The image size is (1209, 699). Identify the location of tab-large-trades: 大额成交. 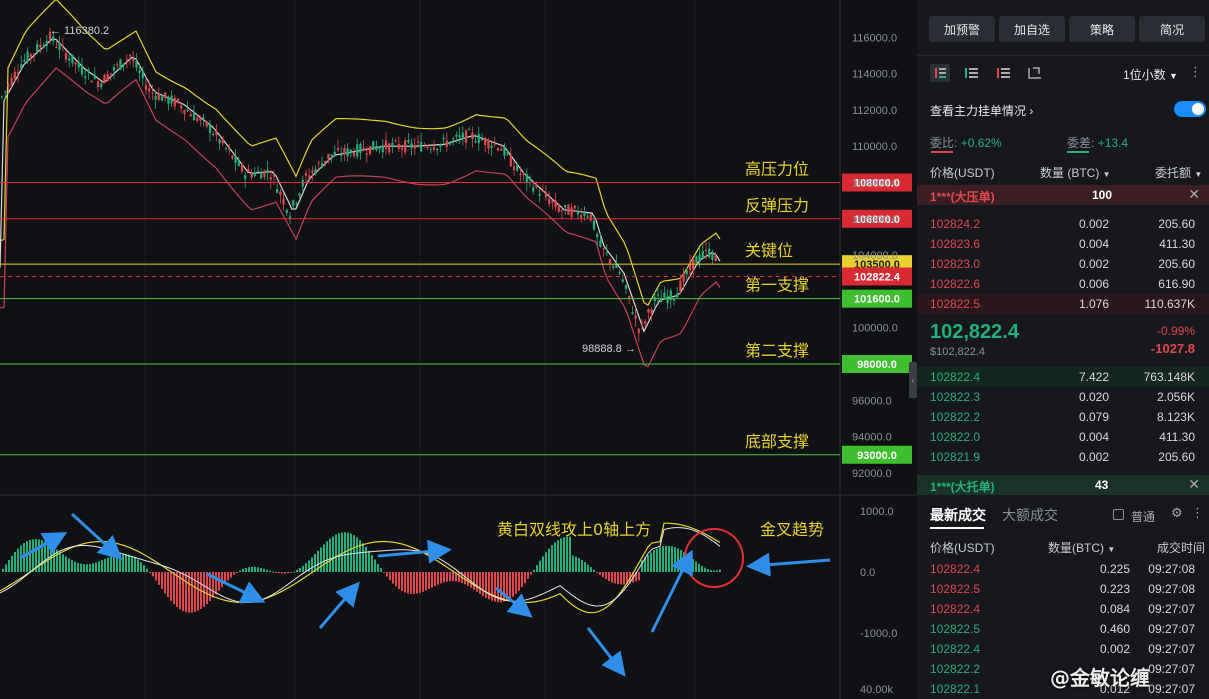
(1030, 515).